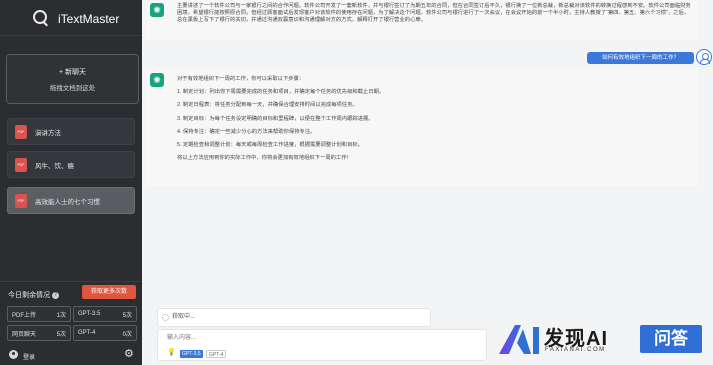 This screenshot has height=365, width=713. Describe the element at coordinates (72, 323) in the screenshot. I see `quota-grid: PDF上传 1次 GPT-3.5 5次 网页聊天 5次 GPT-4 0次` at that location.